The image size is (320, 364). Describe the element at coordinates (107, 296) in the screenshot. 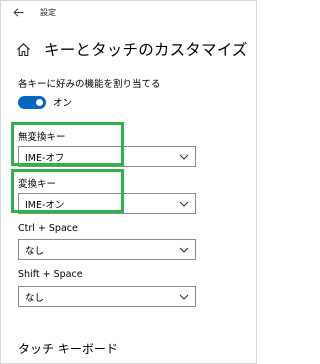

I see `shift-space-dropdown: なし` at that location.